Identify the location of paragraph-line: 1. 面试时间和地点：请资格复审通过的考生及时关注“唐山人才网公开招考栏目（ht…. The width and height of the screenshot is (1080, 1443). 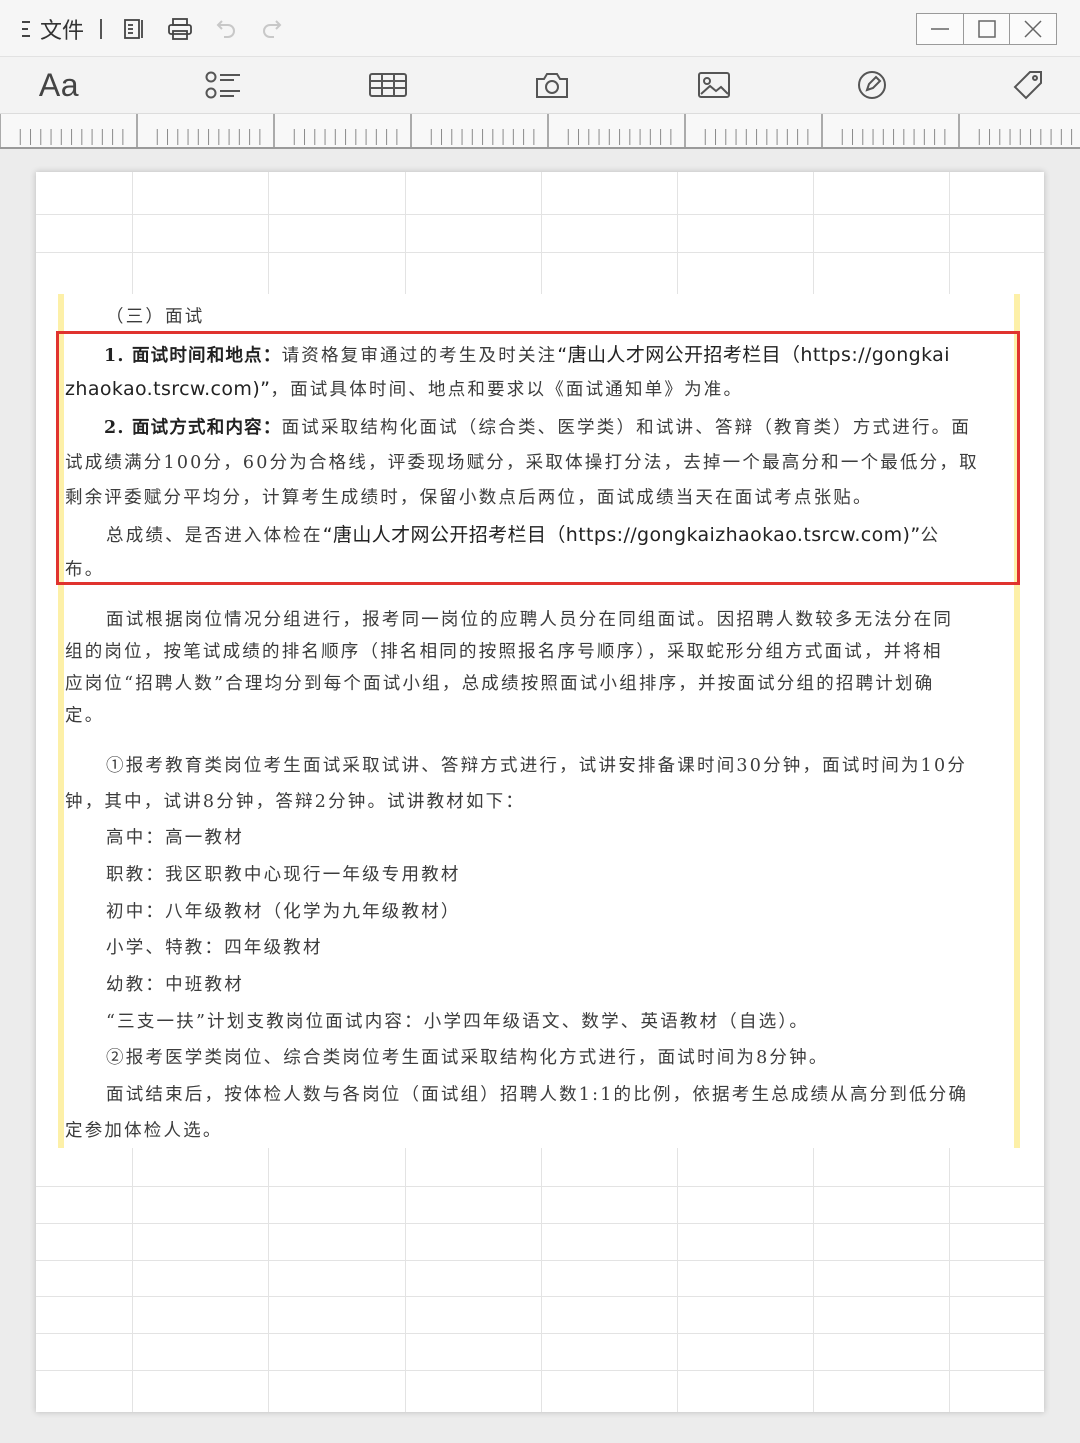
(527, 353).